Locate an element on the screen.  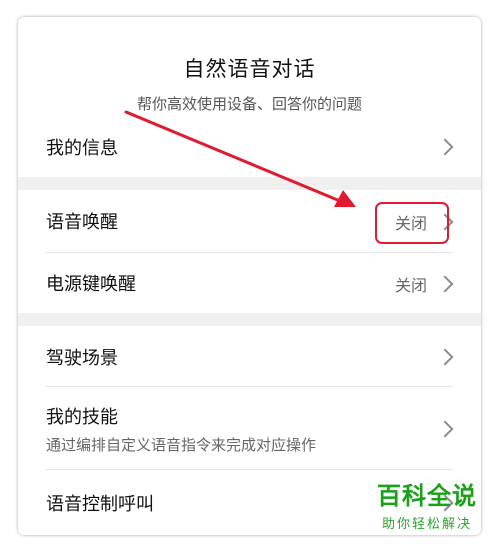
annotation-arrow is located at coordinates (240, 158).